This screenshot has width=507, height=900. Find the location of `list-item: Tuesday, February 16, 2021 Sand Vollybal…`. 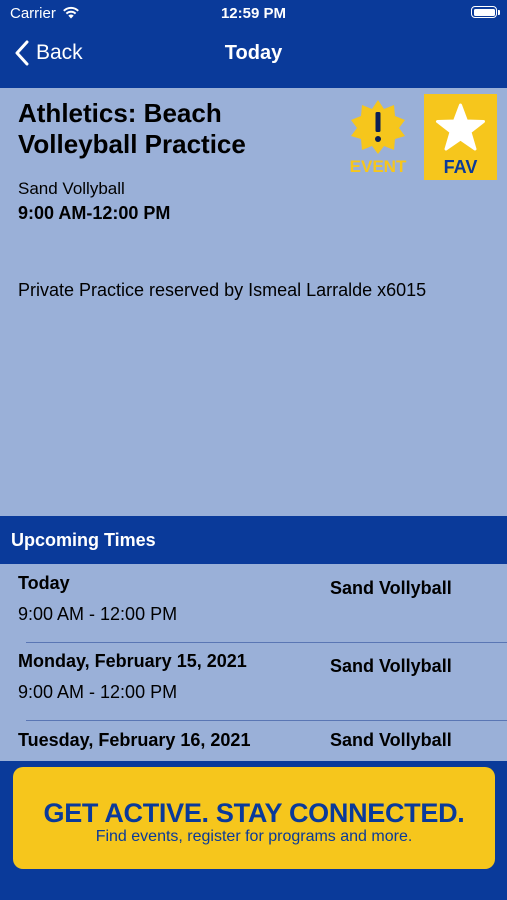

list-item: Tuesday, February 16, 2021 Sand Vollybal… is located at coordinates (253, 741).